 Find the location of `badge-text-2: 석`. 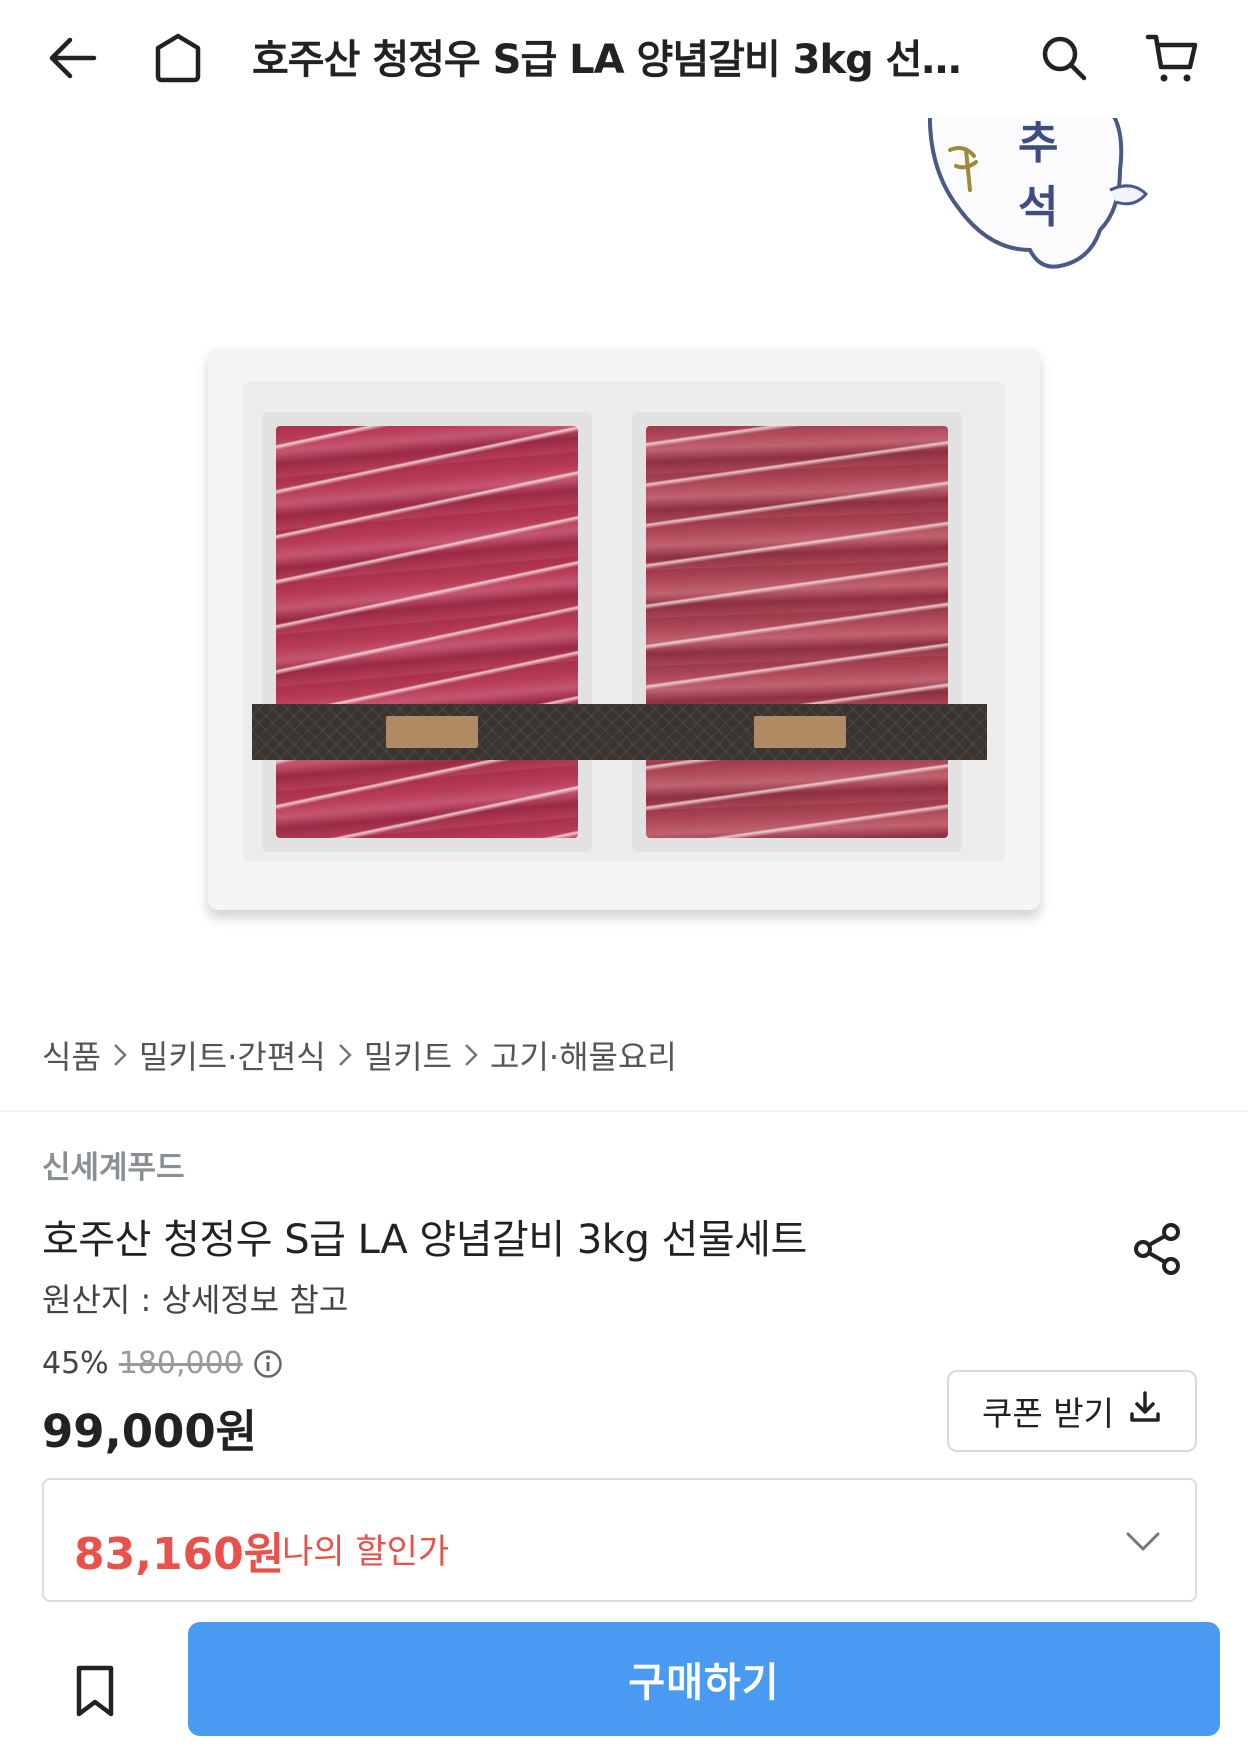

badge-text-2: 석 is located at coordinates (1038, 207).